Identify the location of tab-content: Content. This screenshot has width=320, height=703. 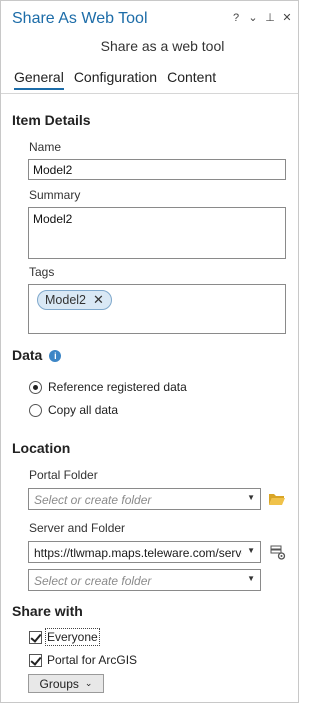
(191, 79).